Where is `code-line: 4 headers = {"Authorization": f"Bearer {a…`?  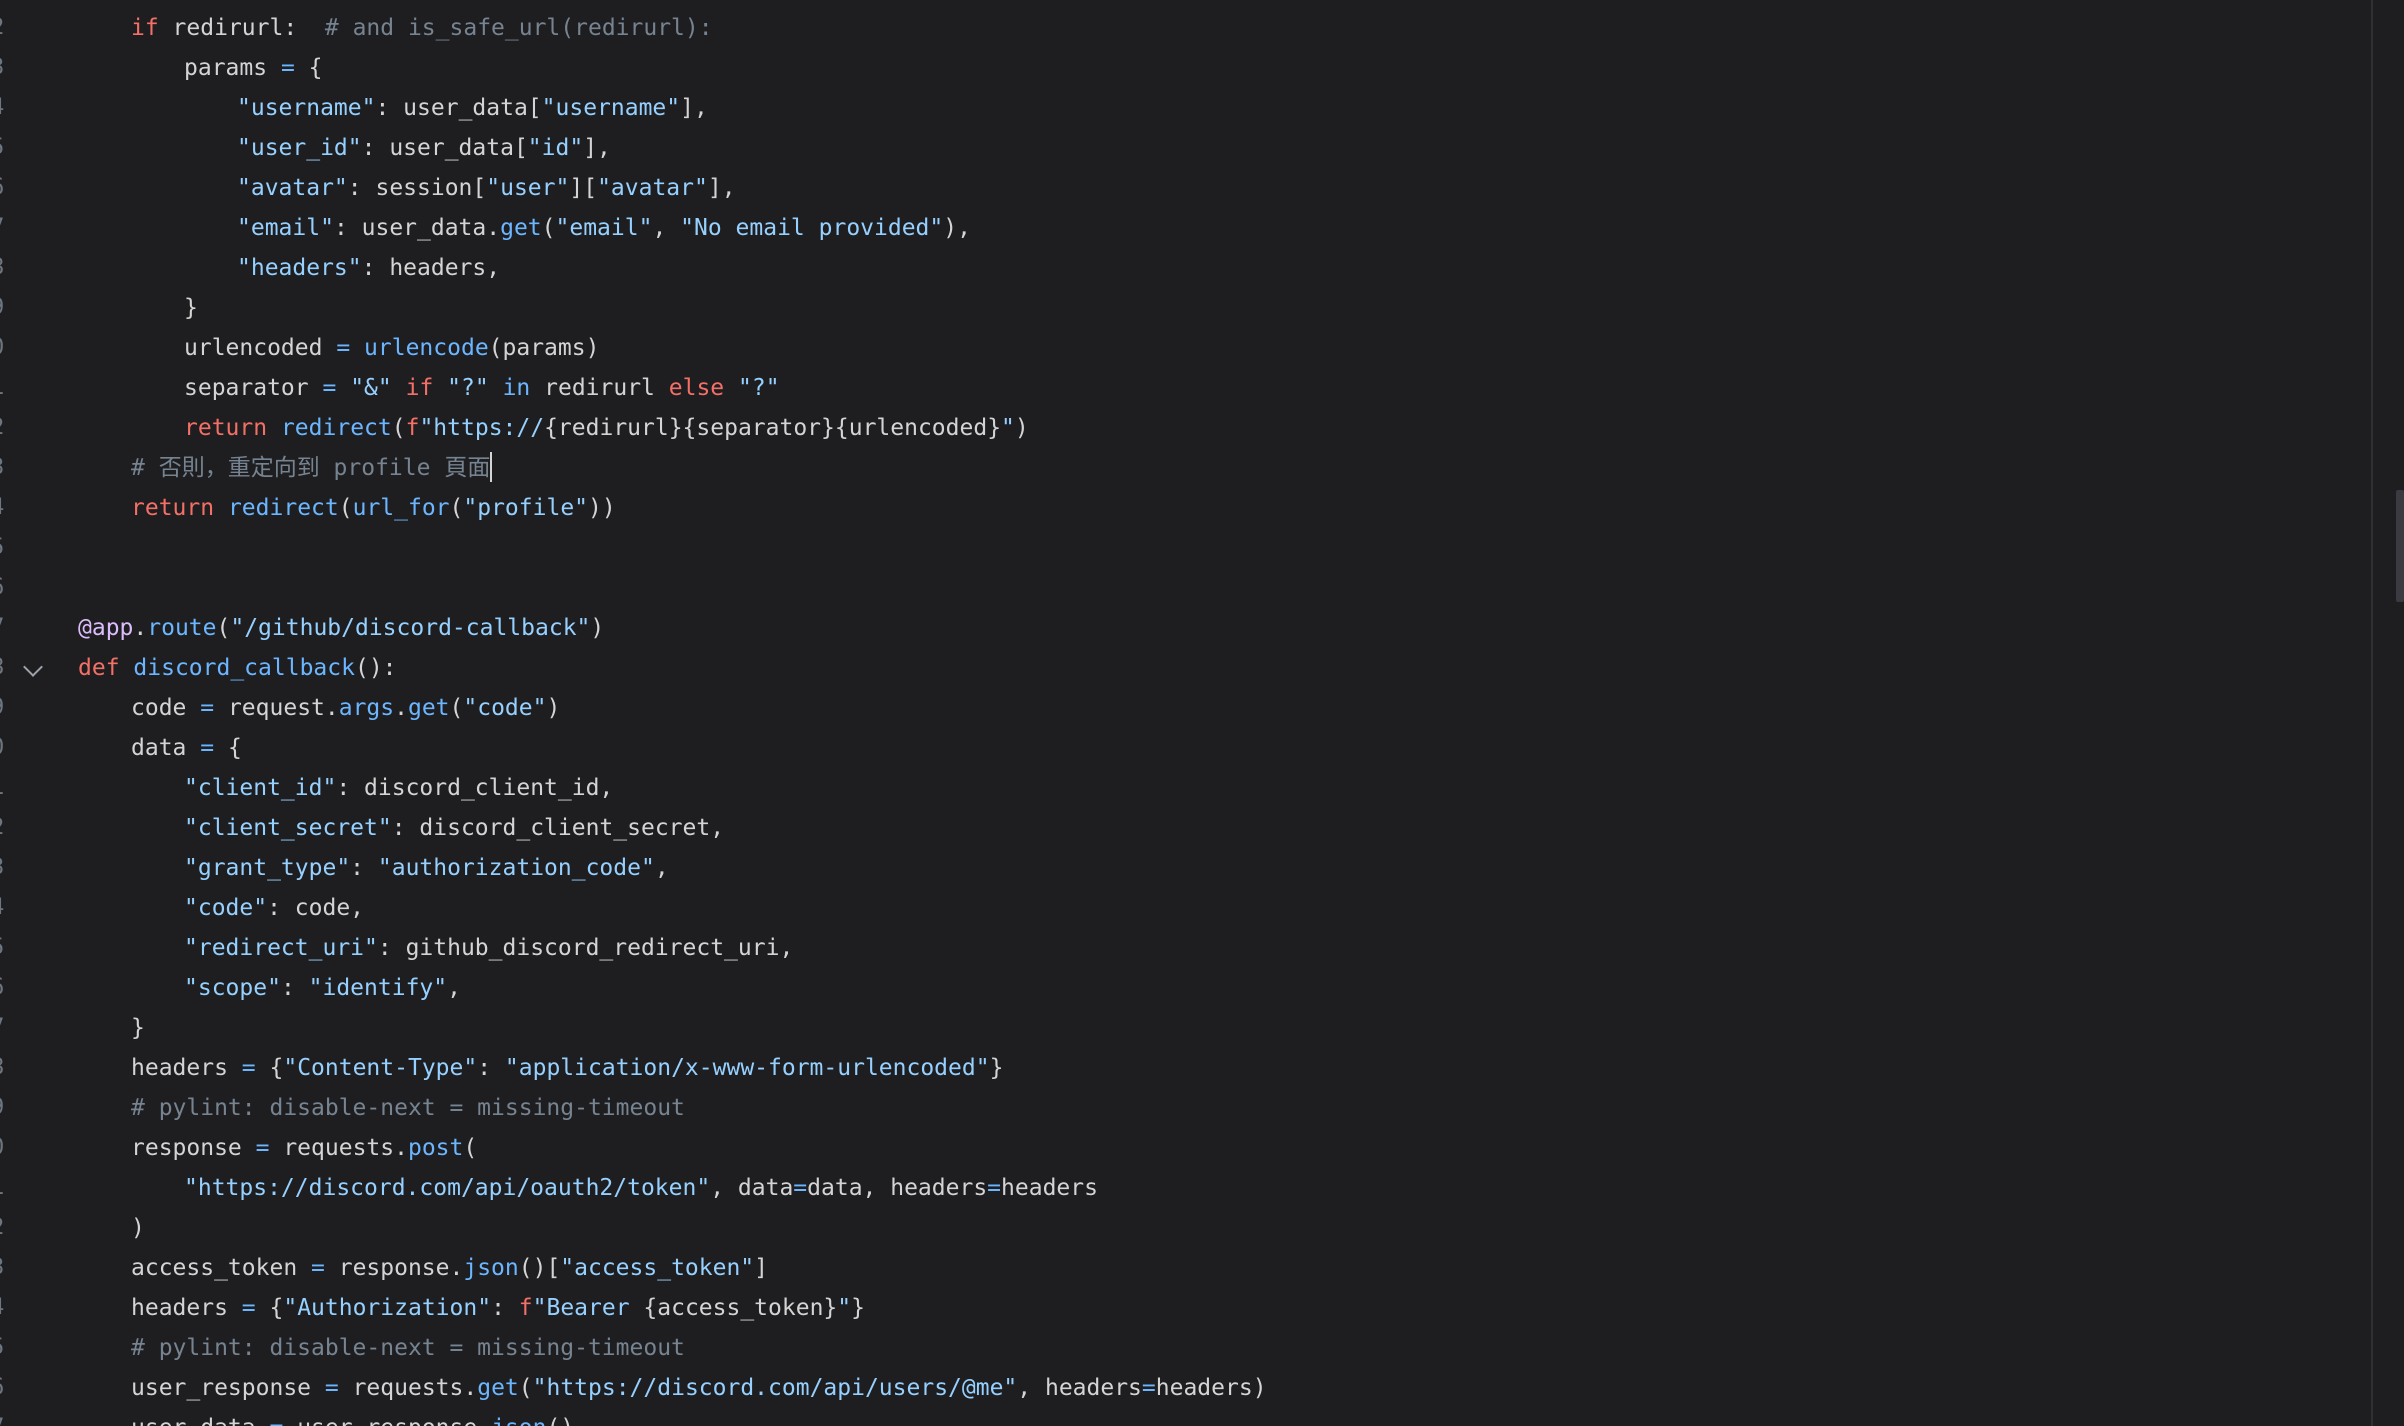 code-line: 4 headers = {"Authorization": f"Bearer {a… is located at coordinates (1180, 1308).